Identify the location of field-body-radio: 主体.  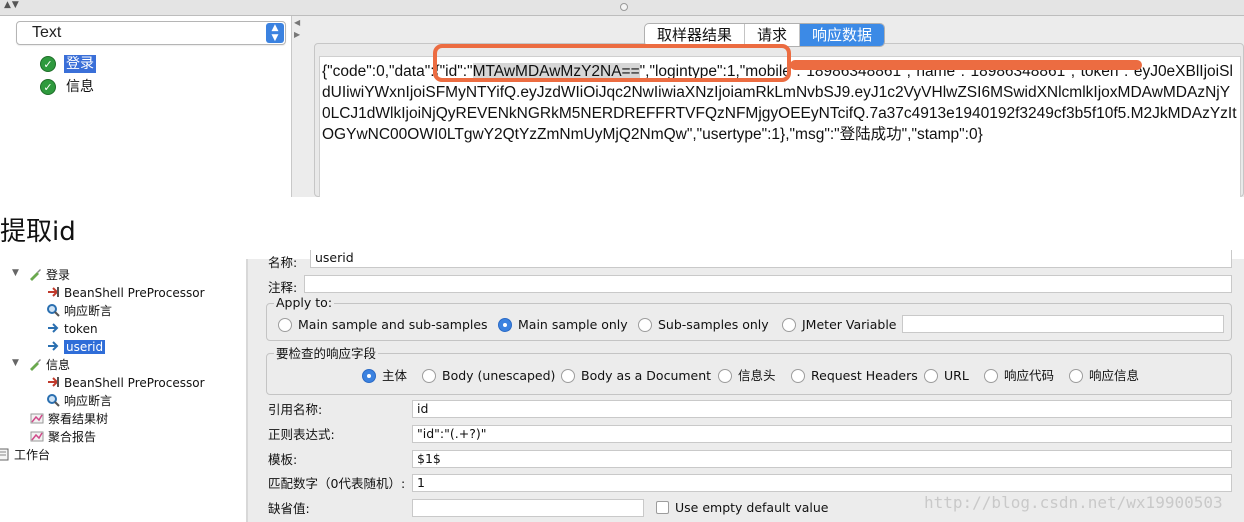
(384, 376).